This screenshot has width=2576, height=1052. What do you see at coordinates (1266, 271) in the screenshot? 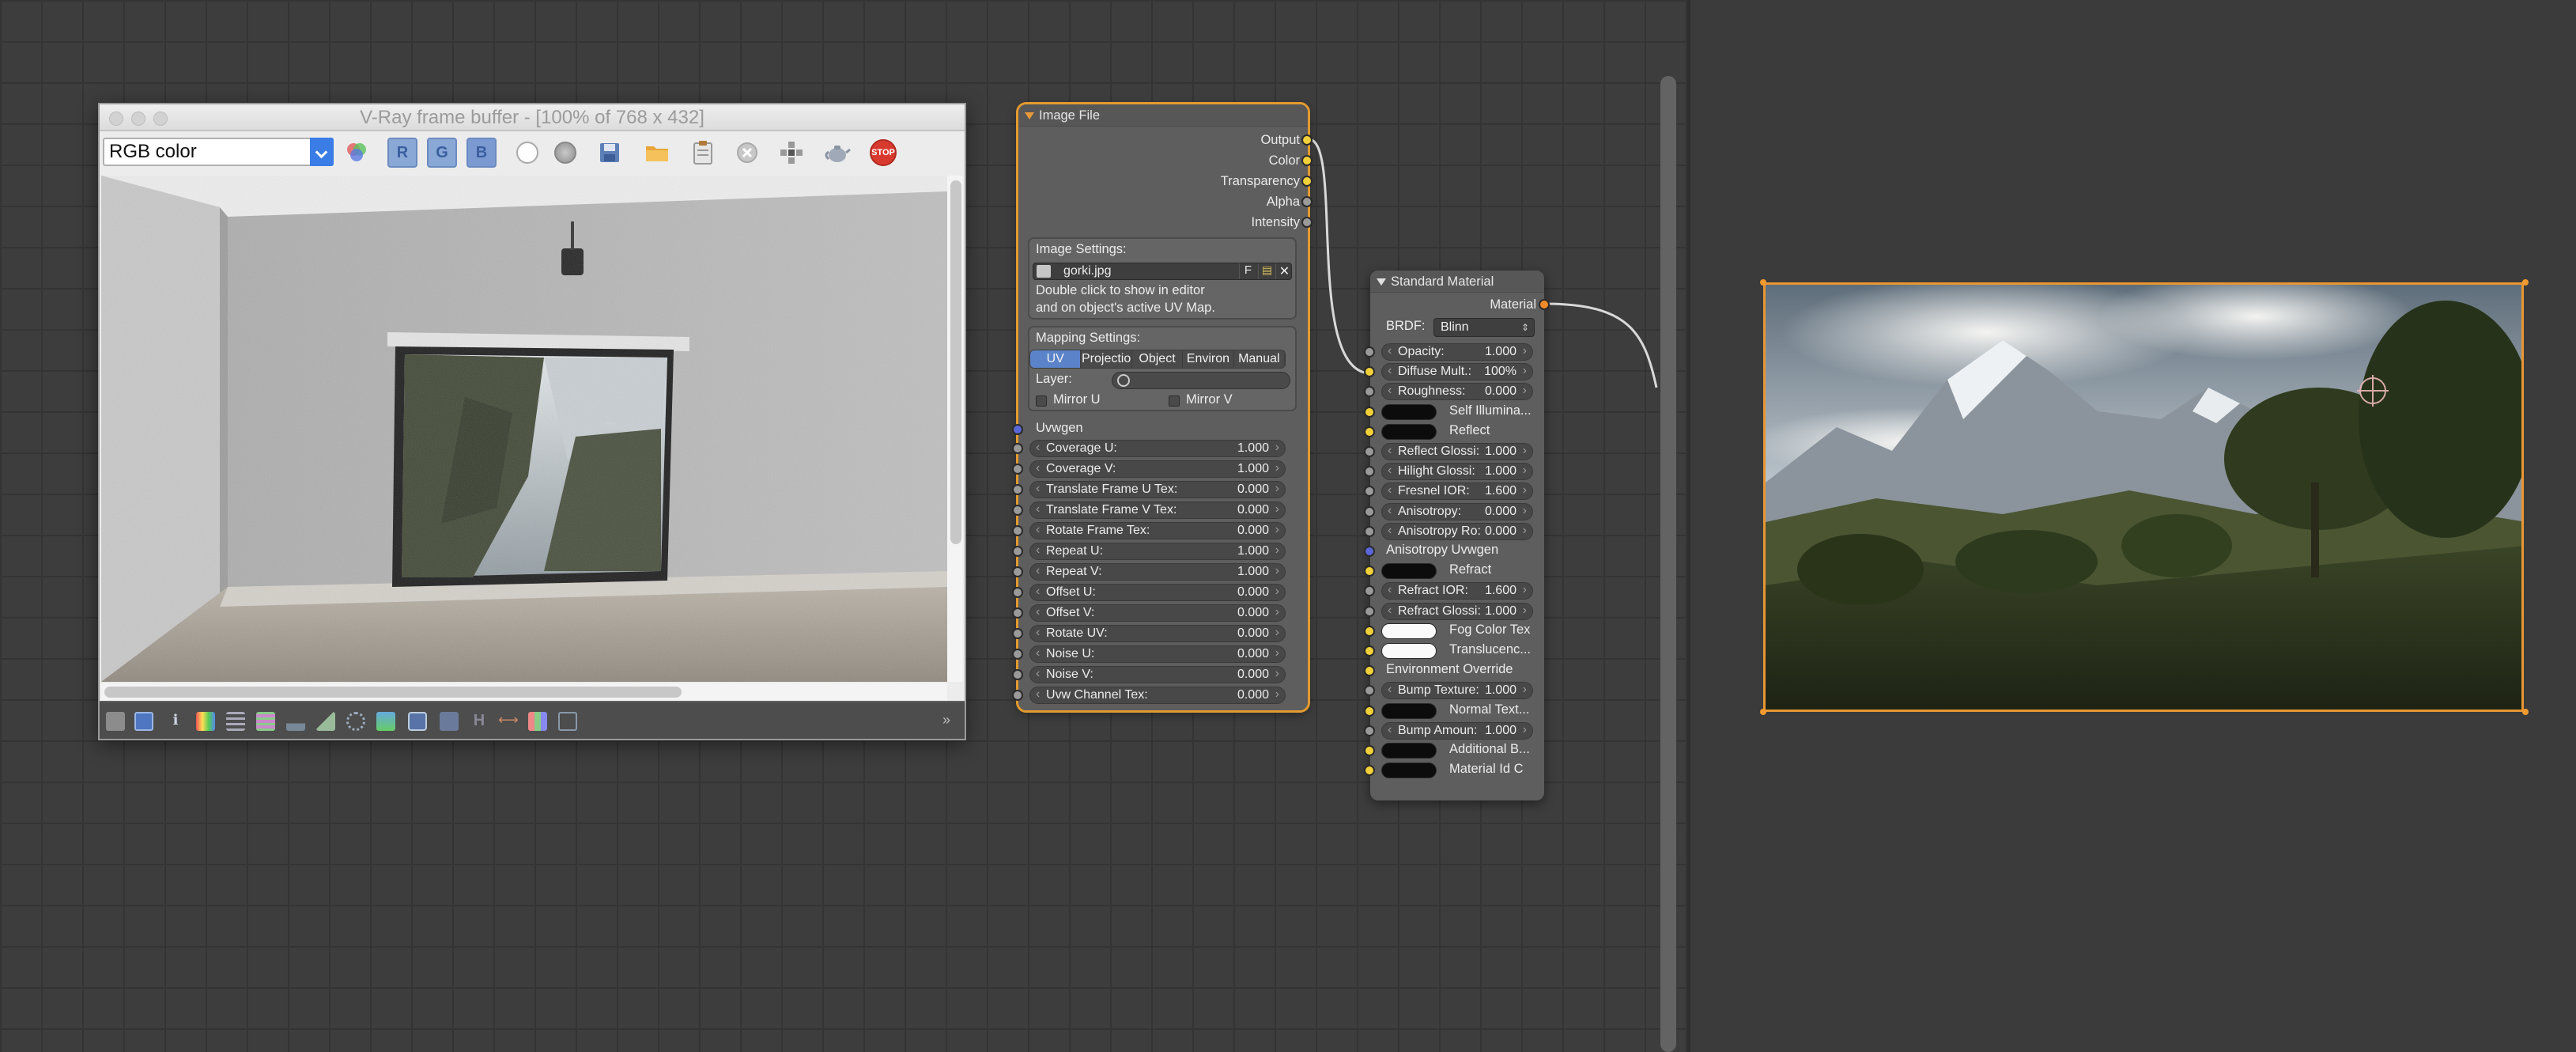
I see `open-folder-icon: ▤` at bounding box center [1266, 271].